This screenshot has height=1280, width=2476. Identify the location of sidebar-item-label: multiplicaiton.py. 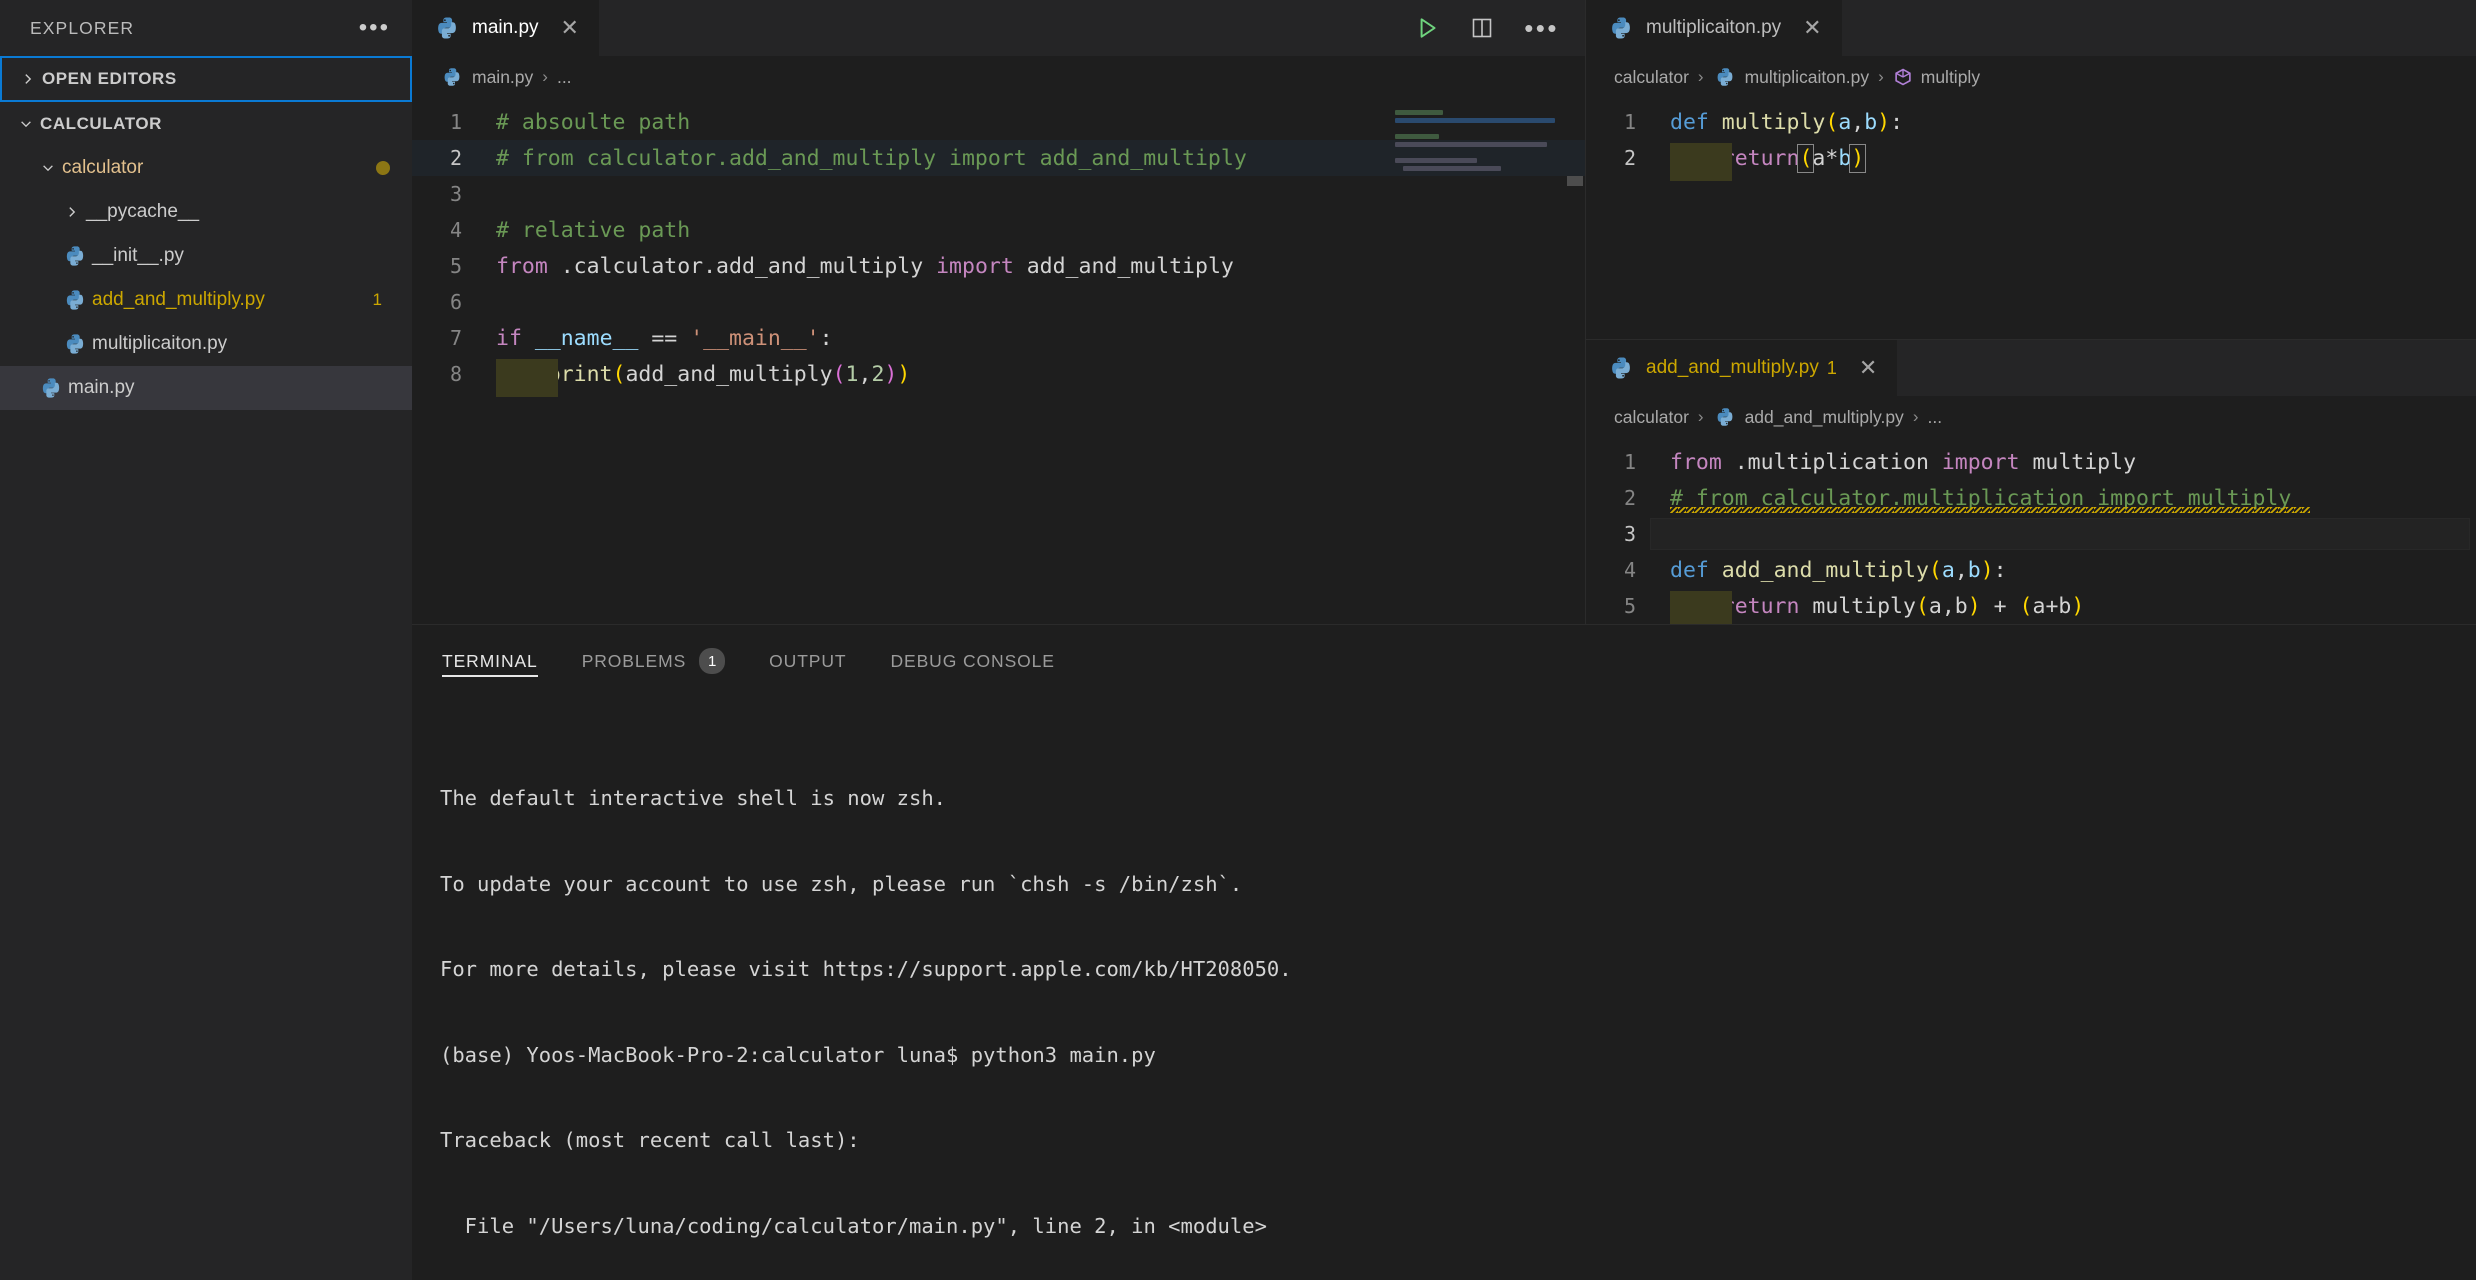
(160, 343).